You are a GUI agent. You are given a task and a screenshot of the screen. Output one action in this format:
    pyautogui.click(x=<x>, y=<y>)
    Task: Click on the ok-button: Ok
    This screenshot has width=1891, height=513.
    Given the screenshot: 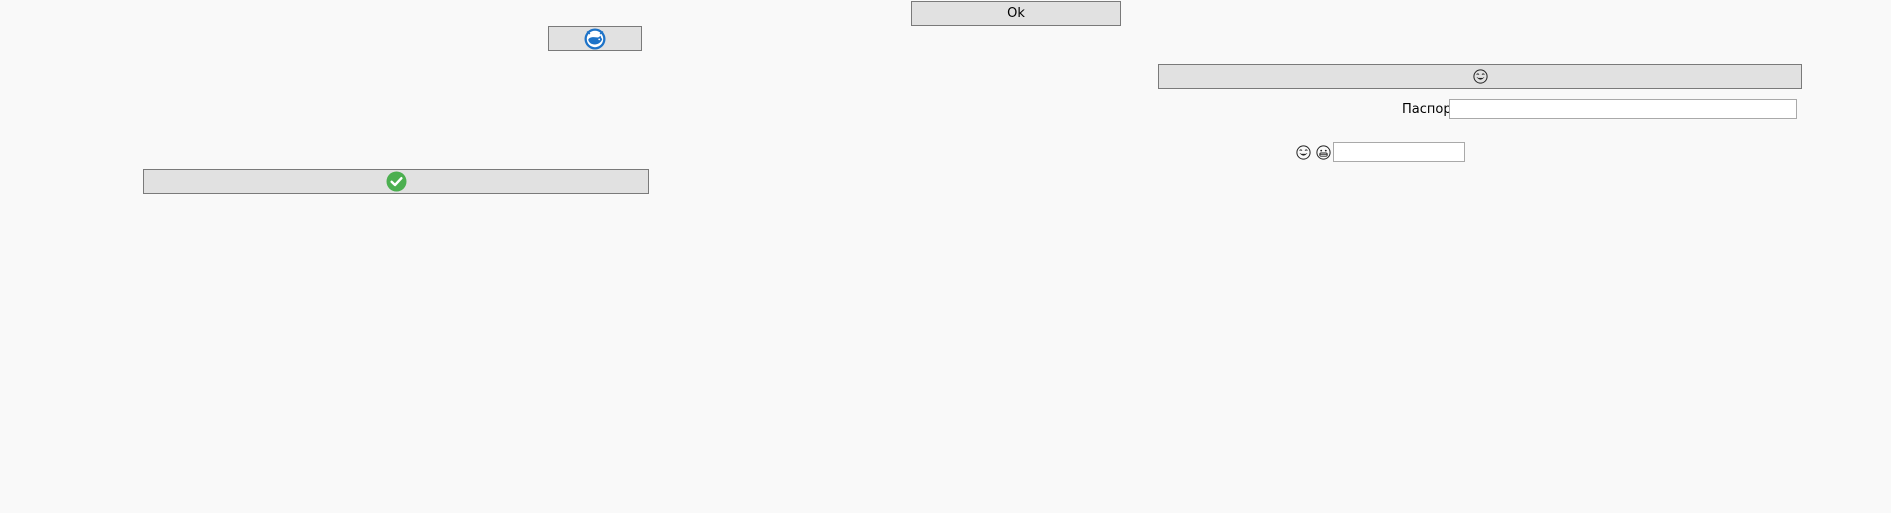 What is the action you would take?
    pyautogui.click(x=1016, y=13)
    